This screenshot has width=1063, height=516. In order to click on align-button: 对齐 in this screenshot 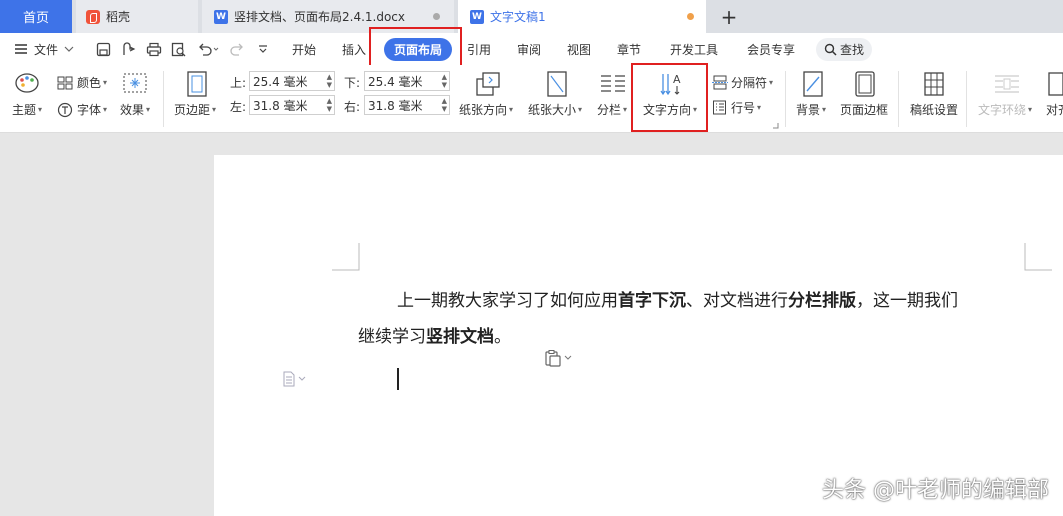, I will do `click(1054, 109)`.